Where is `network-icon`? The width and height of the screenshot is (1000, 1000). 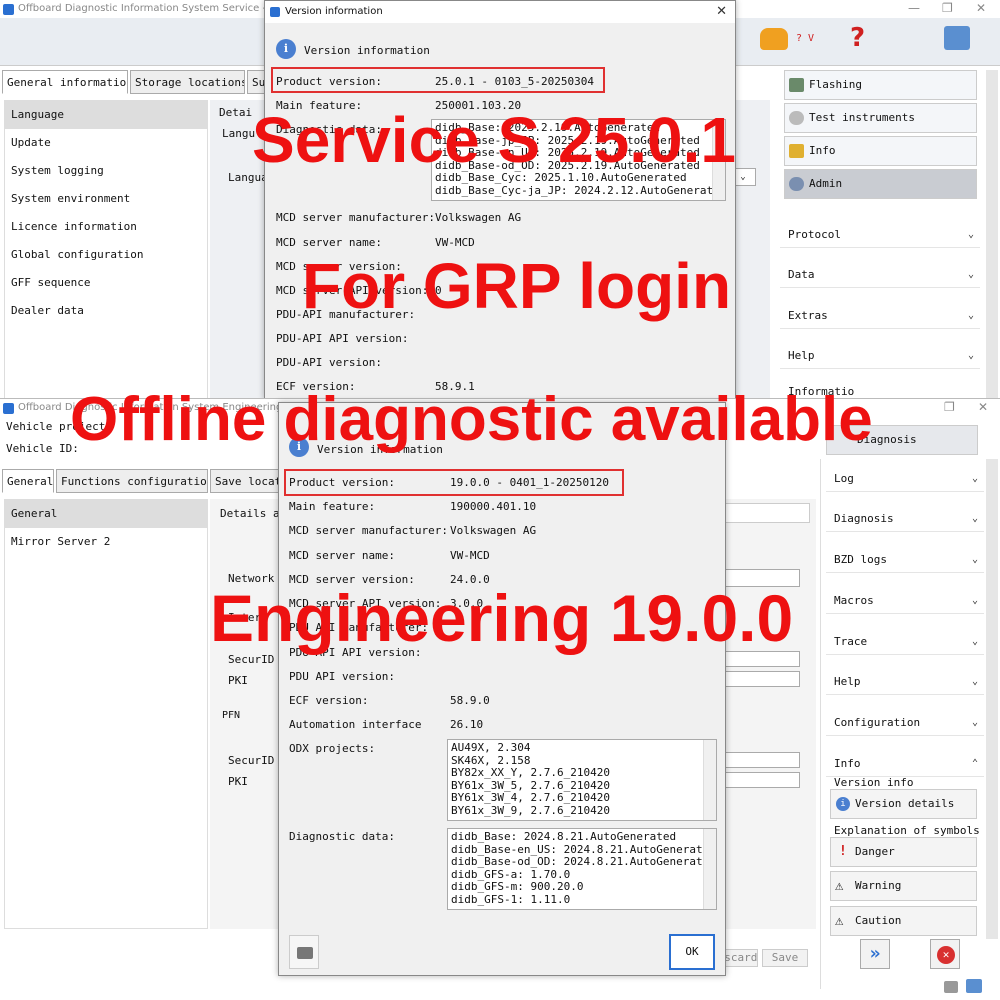 network-icon is located at coordinates (957, 38).